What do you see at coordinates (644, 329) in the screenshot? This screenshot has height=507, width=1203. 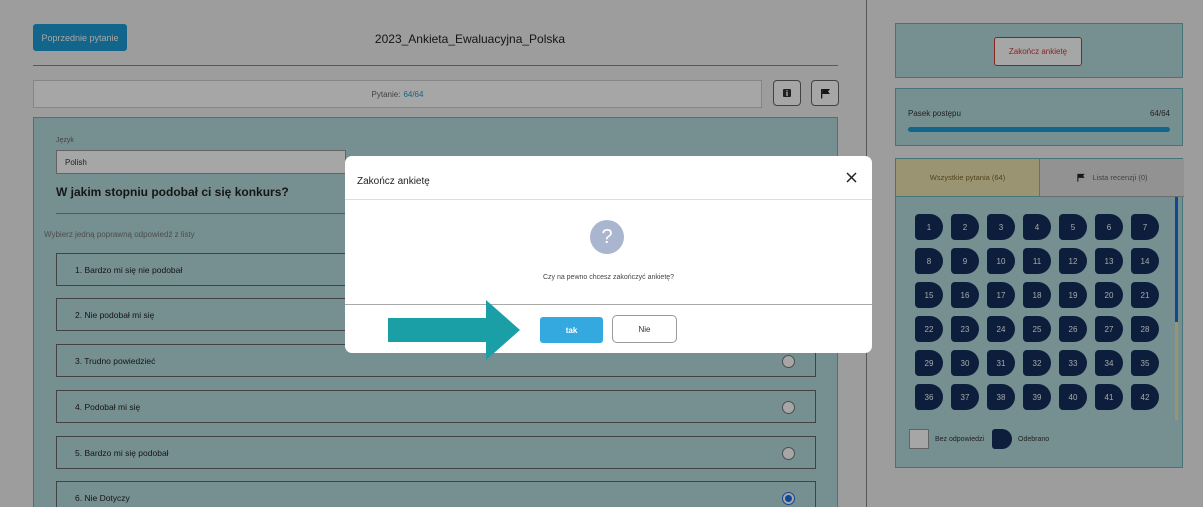 I see `cancel-button: Nie` at bounding box center [644, 329].